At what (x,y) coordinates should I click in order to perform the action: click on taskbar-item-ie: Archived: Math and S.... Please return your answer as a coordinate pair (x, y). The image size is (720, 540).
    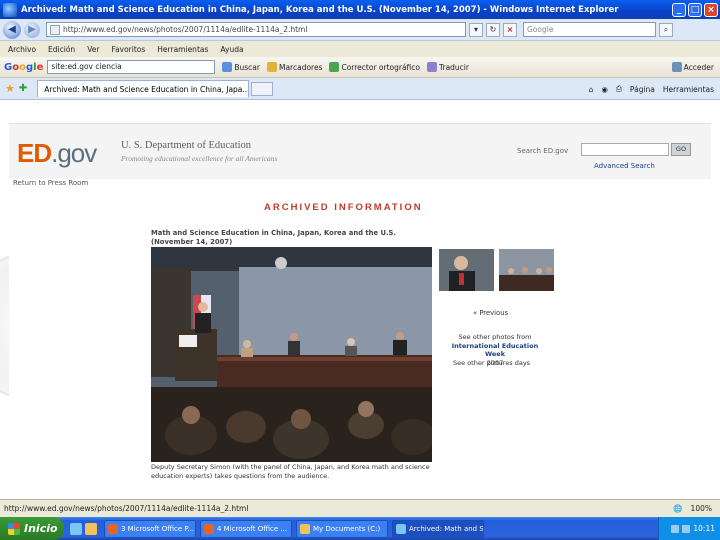
    Looking at the image, I should click on (438, 528).